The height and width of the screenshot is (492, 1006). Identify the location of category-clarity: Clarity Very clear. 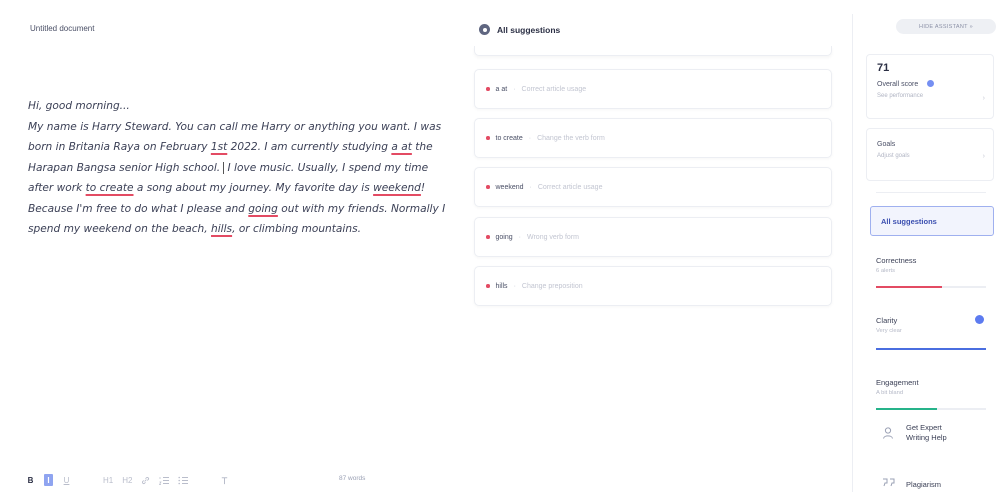
(932, 332).